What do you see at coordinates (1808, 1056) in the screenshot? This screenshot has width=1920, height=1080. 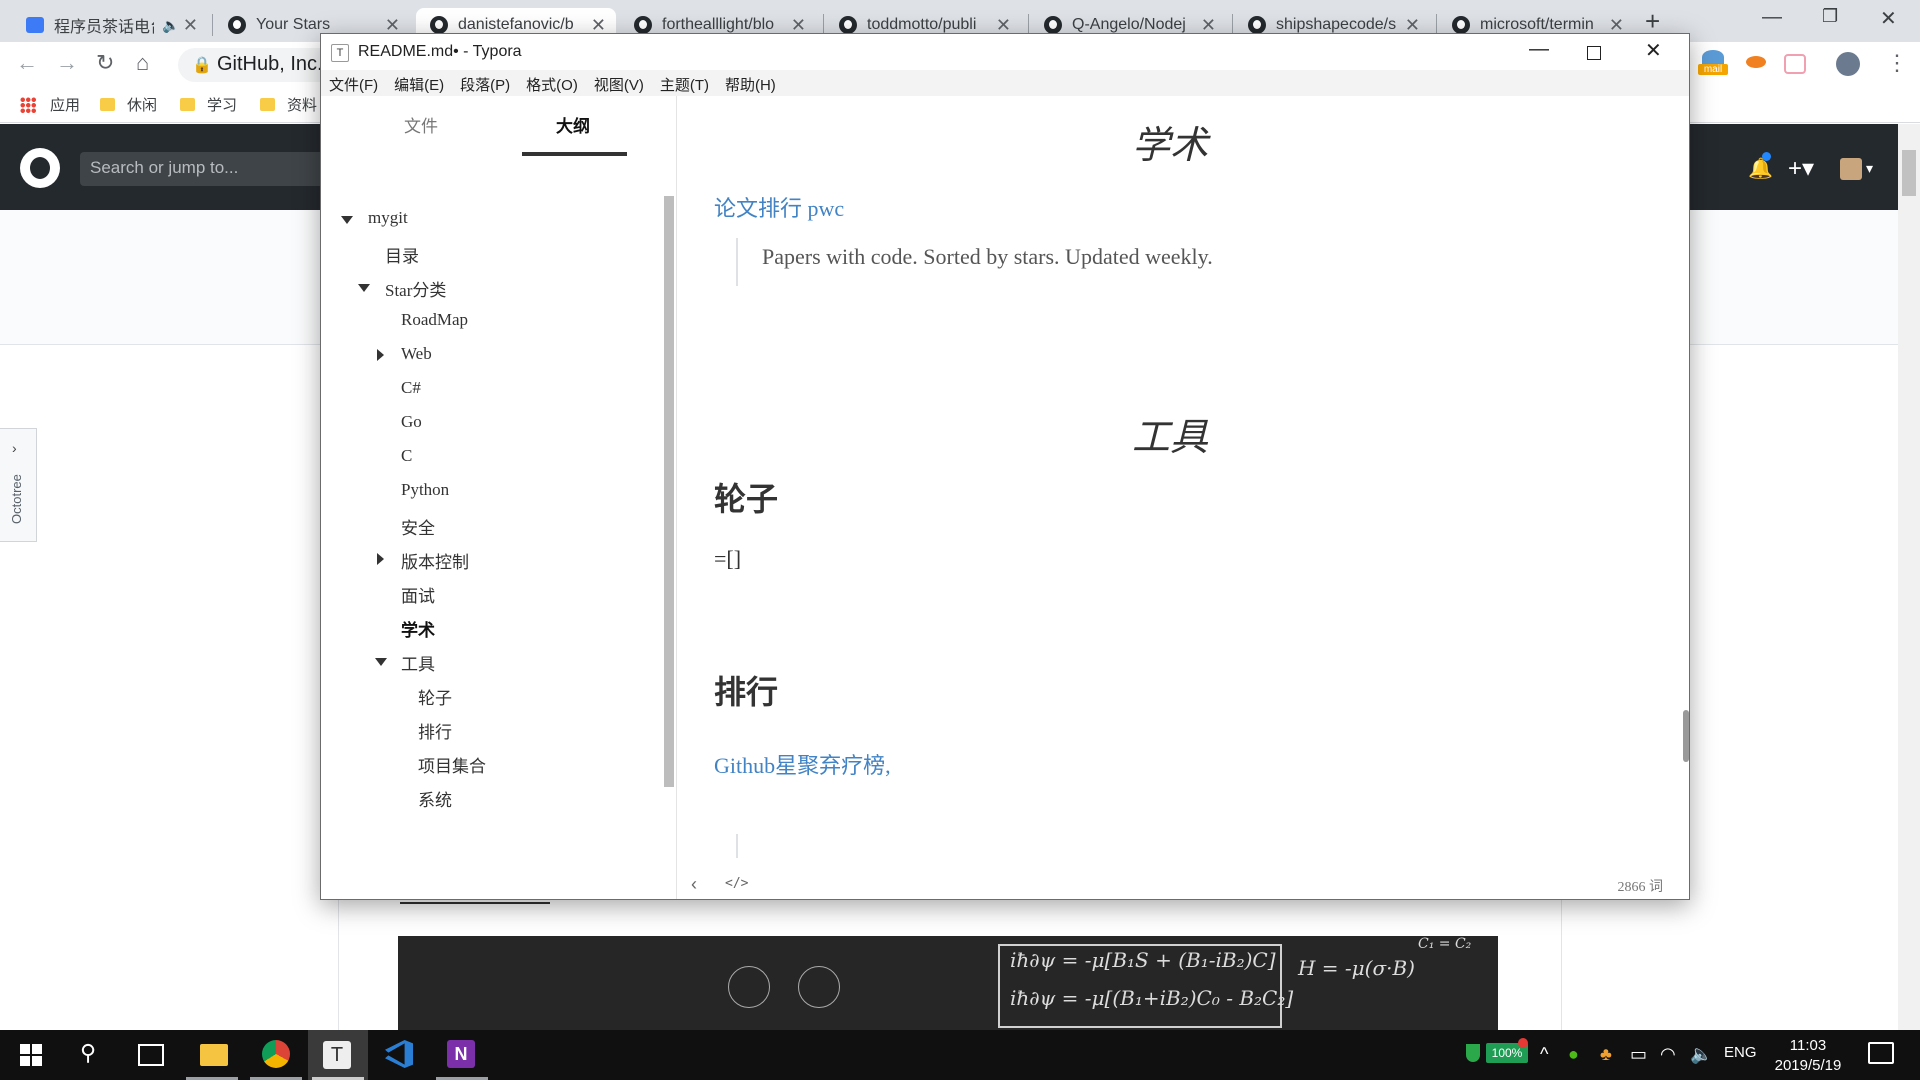 I see `clock: 11:03 2019/5/19` at bounding box center [1808, 1056].